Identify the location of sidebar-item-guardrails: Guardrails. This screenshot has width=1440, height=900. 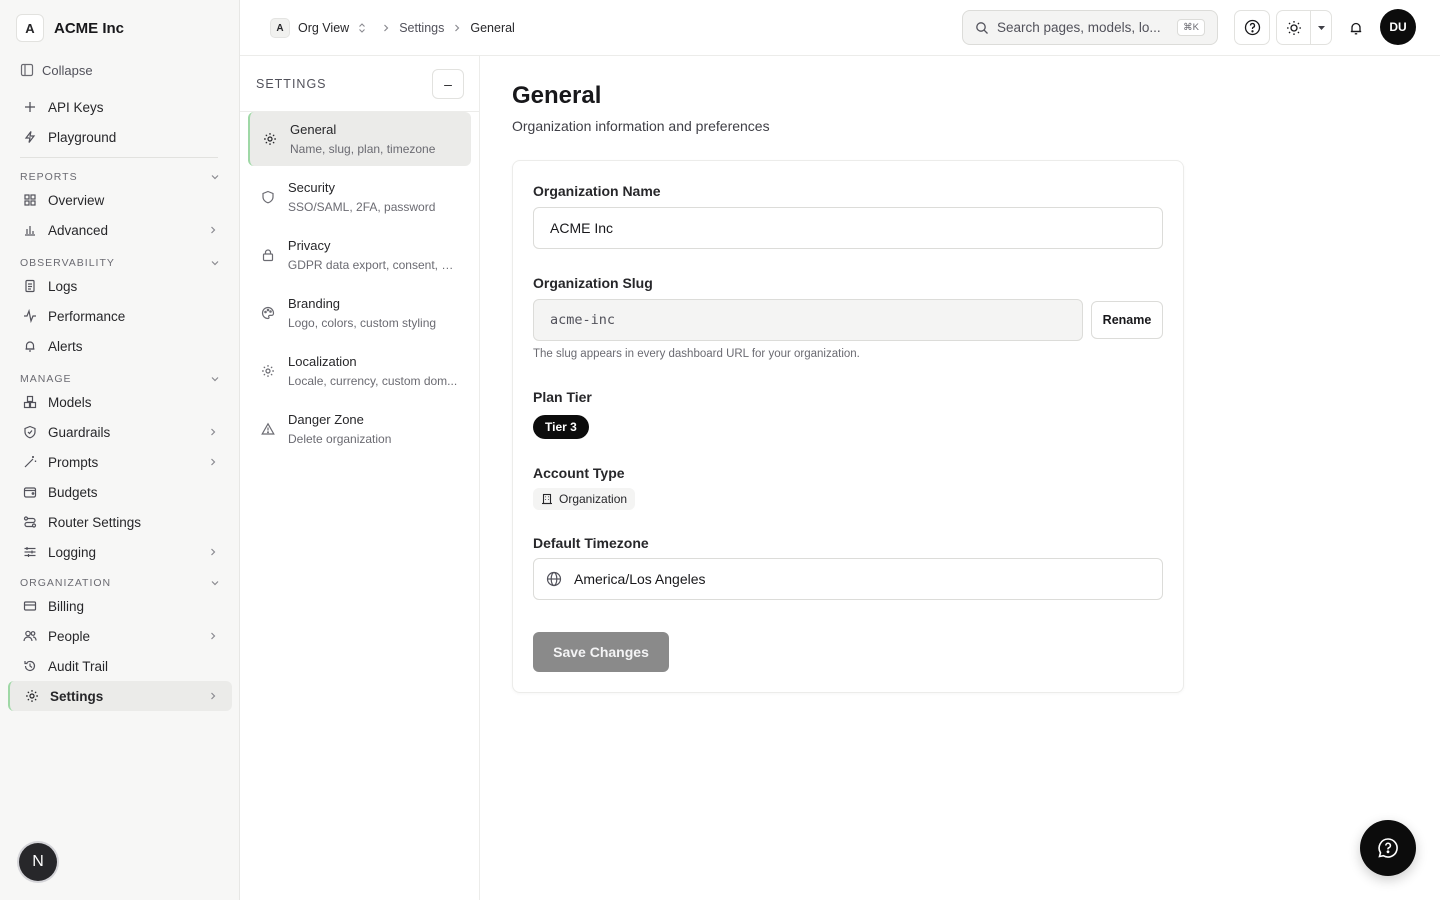
(120, 432).